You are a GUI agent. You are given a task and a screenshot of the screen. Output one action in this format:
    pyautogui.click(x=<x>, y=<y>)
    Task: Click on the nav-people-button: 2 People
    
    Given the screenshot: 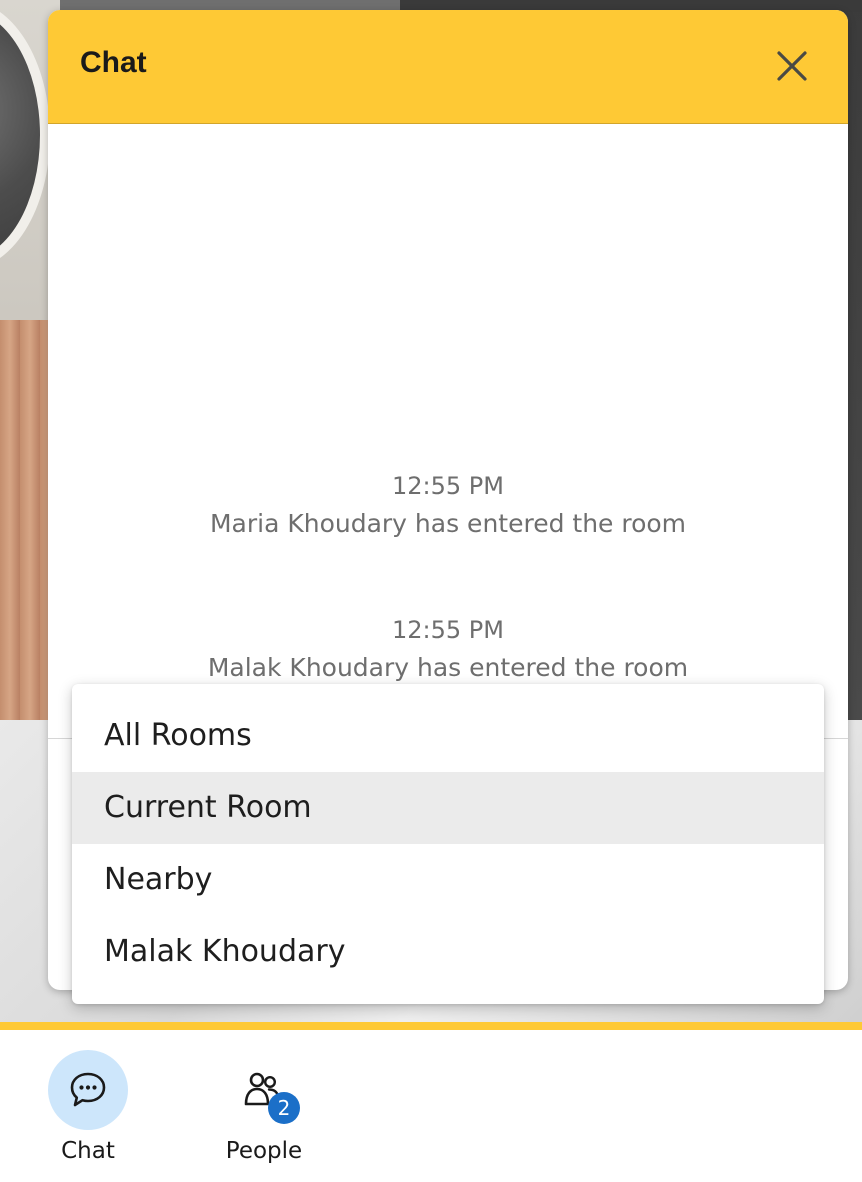 What is the action you would take?
    pyautogui.click(x=264, y=1107)
    